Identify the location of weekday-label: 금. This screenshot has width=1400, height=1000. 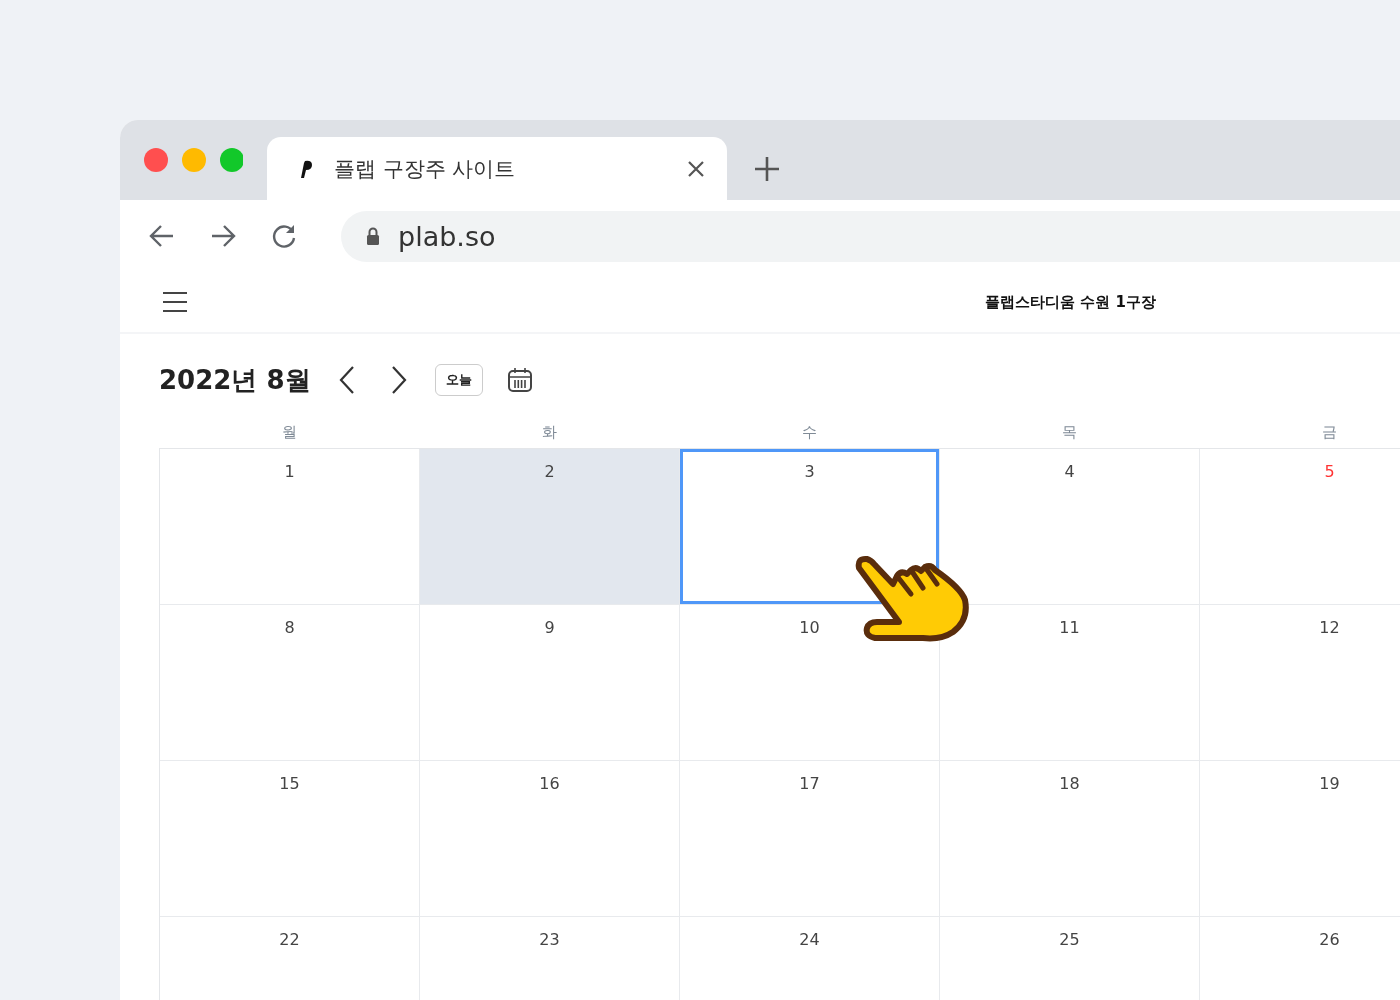
(1329, 432).